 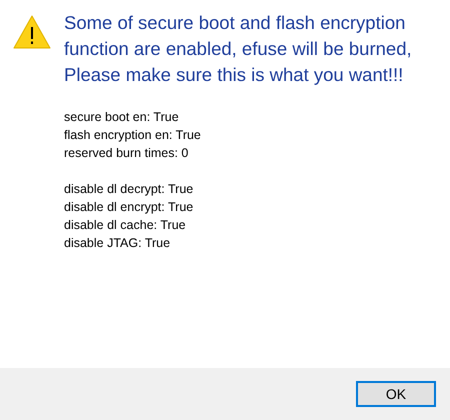 What do you see at coordinates (121, 117) in the screenshot?
I see `detail-line: secure boot en: True` at bounding box center [121, 117].